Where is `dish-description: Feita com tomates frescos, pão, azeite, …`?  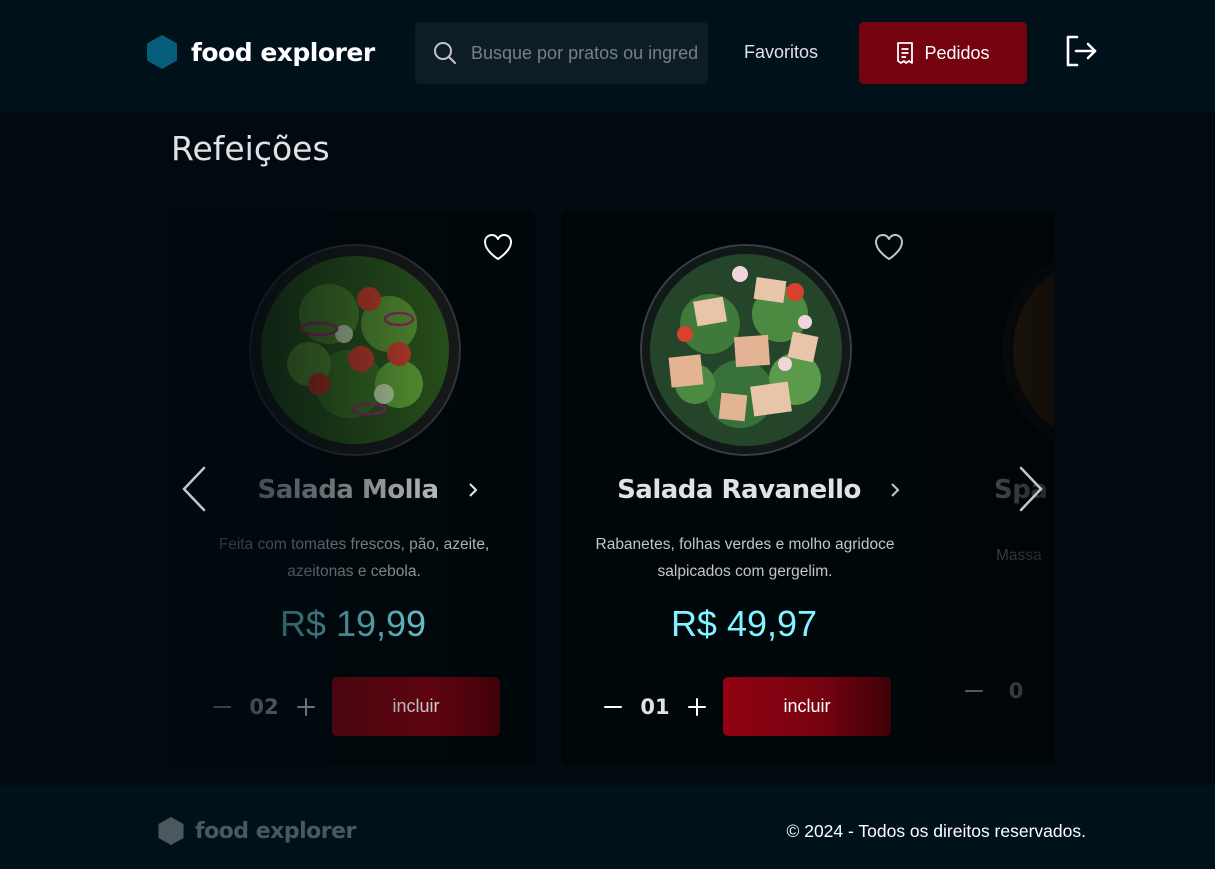
dish-description: Feita com tomates frescos, pão, azeite, … is located at coordinates (354, 558).